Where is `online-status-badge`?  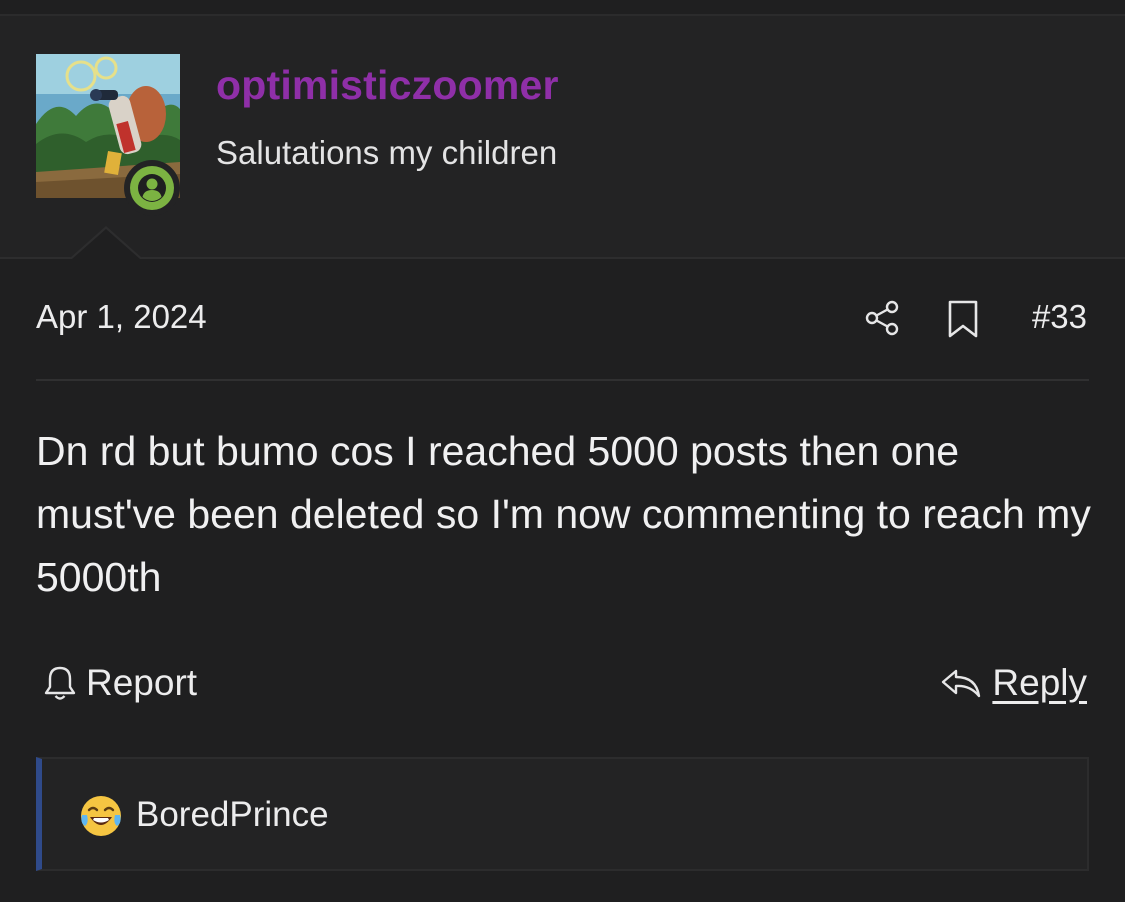
online-status-badge is located at coordinates (152, 188).